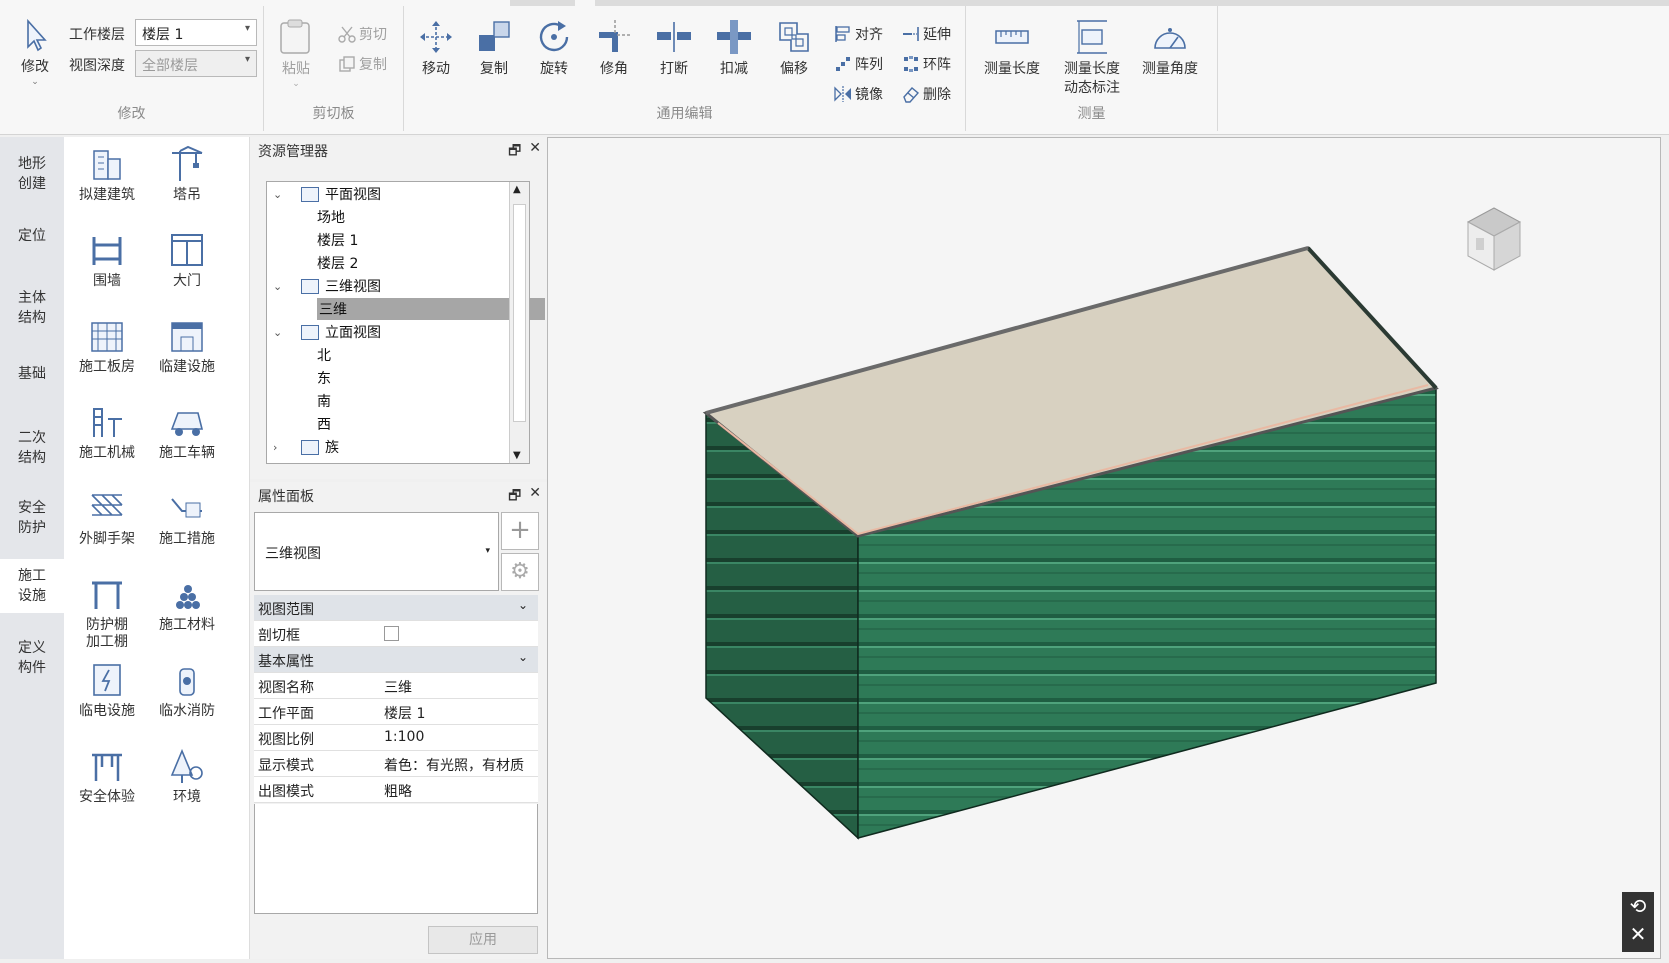 This screenshot has height=963, width=1669. Describe the element at coordinates (296, 53) in the screenshot. I see `paste-button: 粘贴 ⌄` at that location.